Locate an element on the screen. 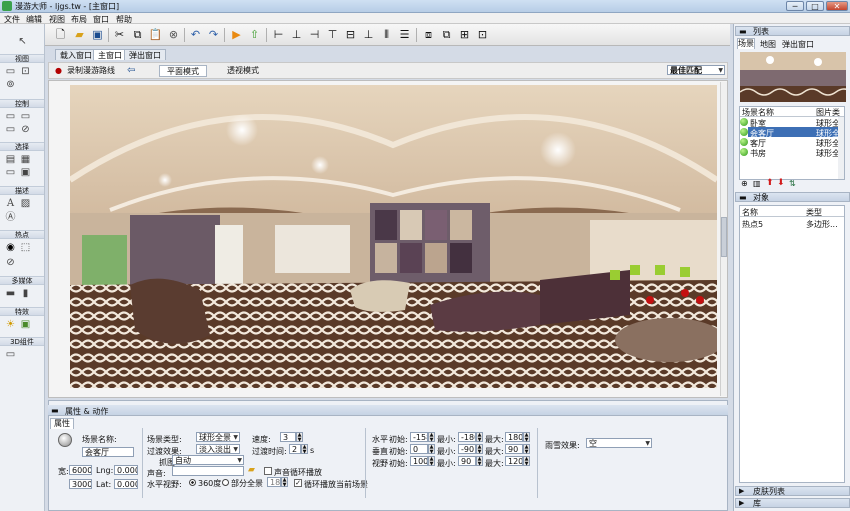 This screenshot has width=850, height=511. v-init-spinner: ▲ ▼ is located at coordinates (431, 449).